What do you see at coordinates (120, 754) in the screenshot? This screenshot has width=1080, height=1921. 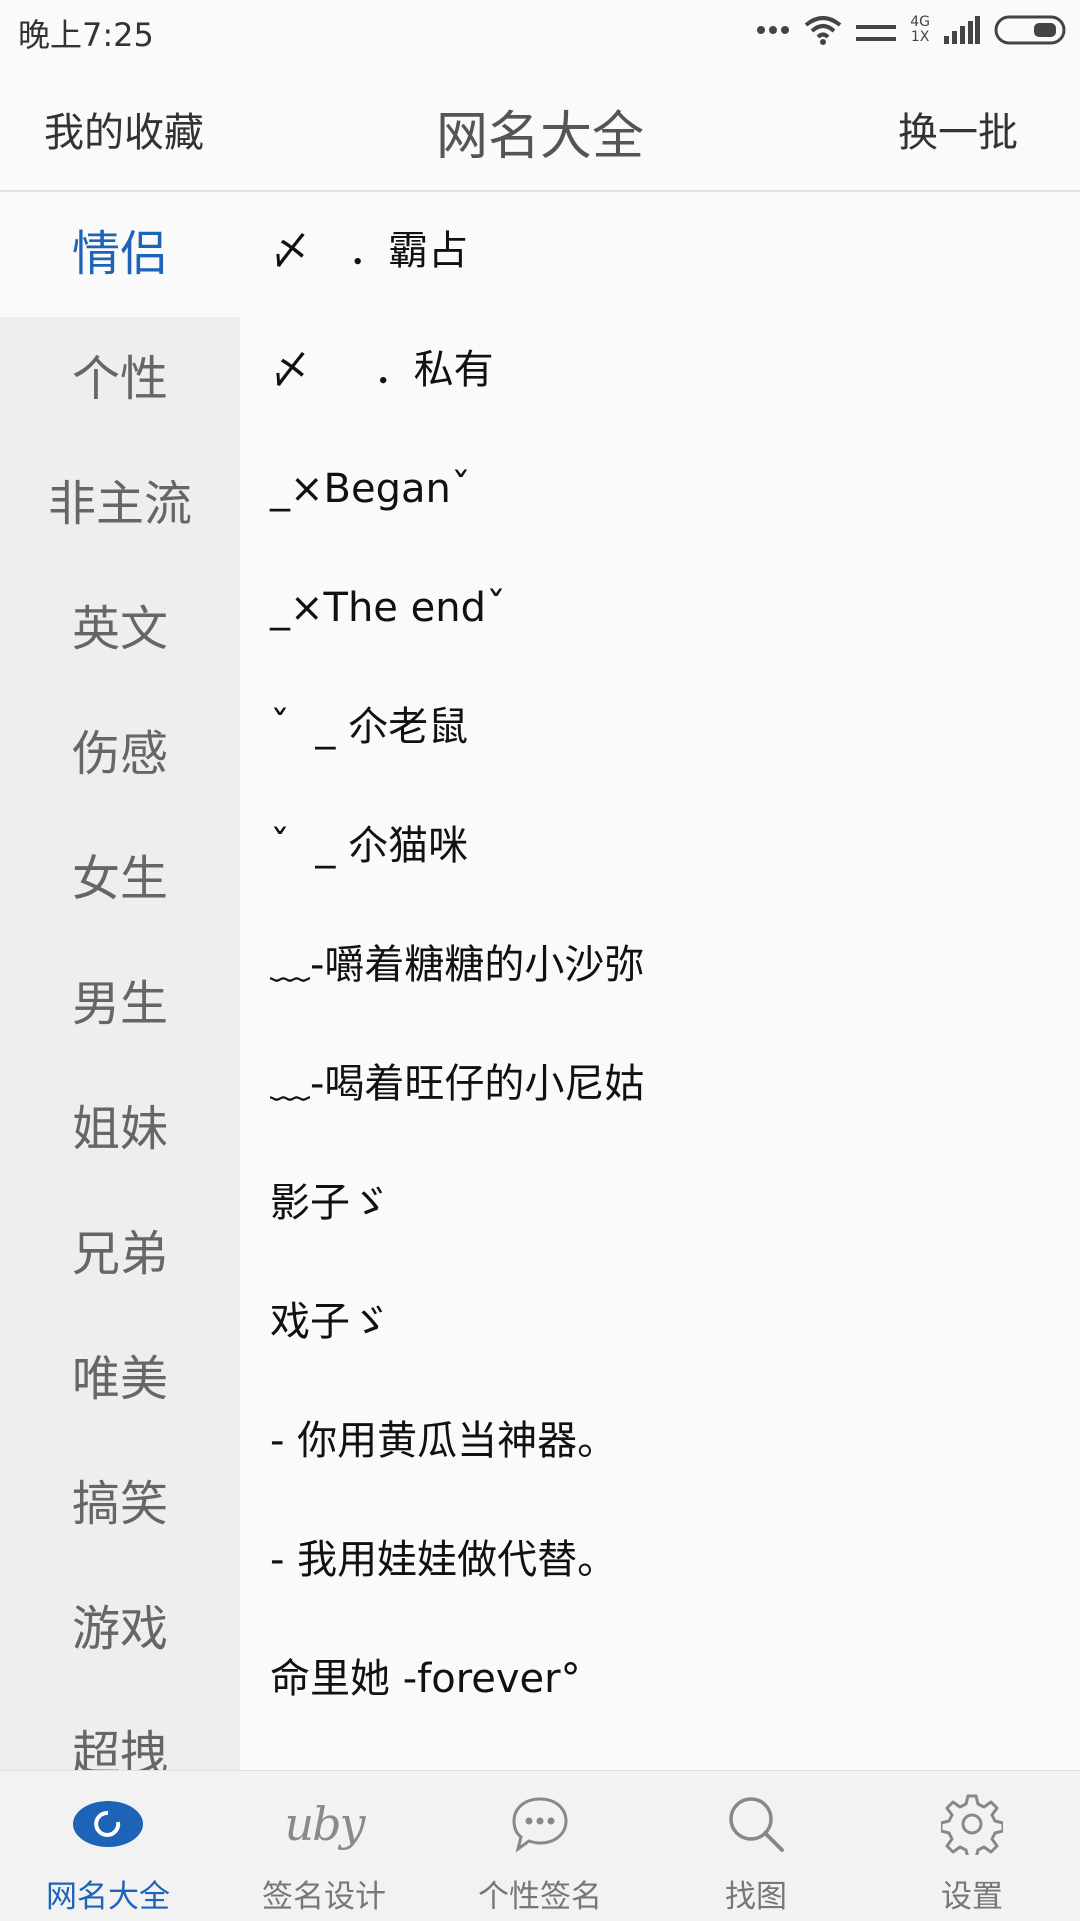 I see `sidebar-item-sad: 伤感` at bounding box center [120, 754].